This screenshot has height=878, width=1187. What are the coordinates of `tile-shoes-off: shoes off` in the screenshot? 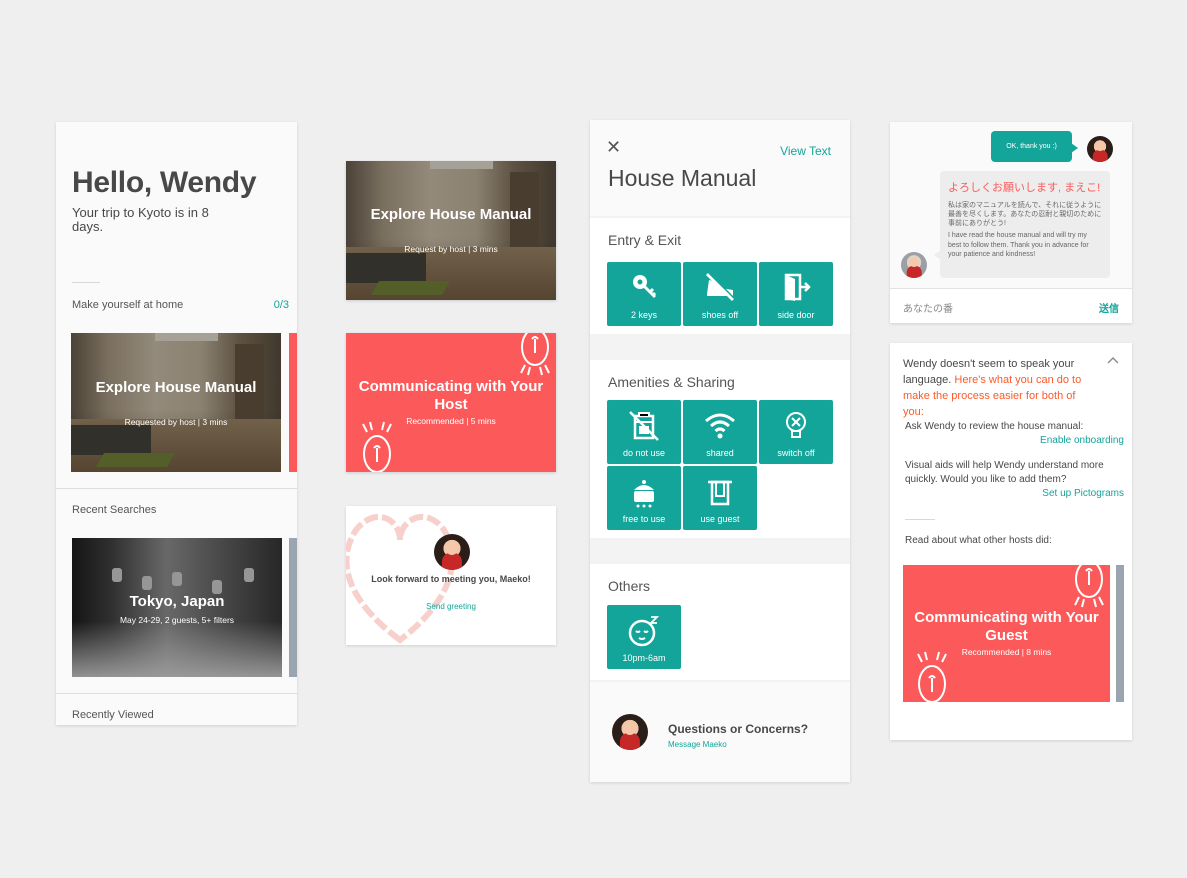 It's located at (720, 294).